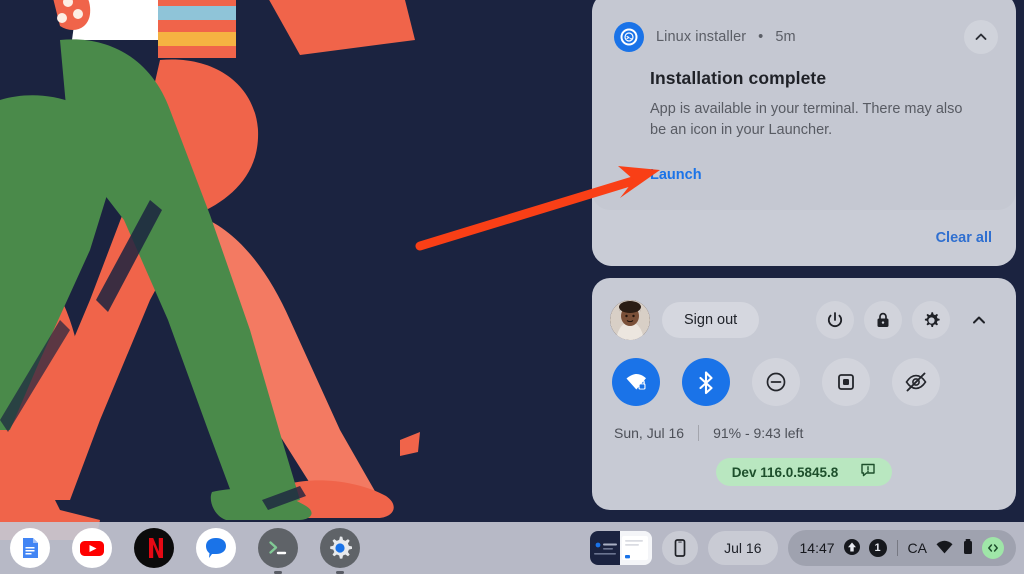 Image resolution: width=1024 pixels, height=574 pixels. What do you see at coordinates (897, 548) in the screenshot?
I see `status-divider` at bounding box center [897, 548].